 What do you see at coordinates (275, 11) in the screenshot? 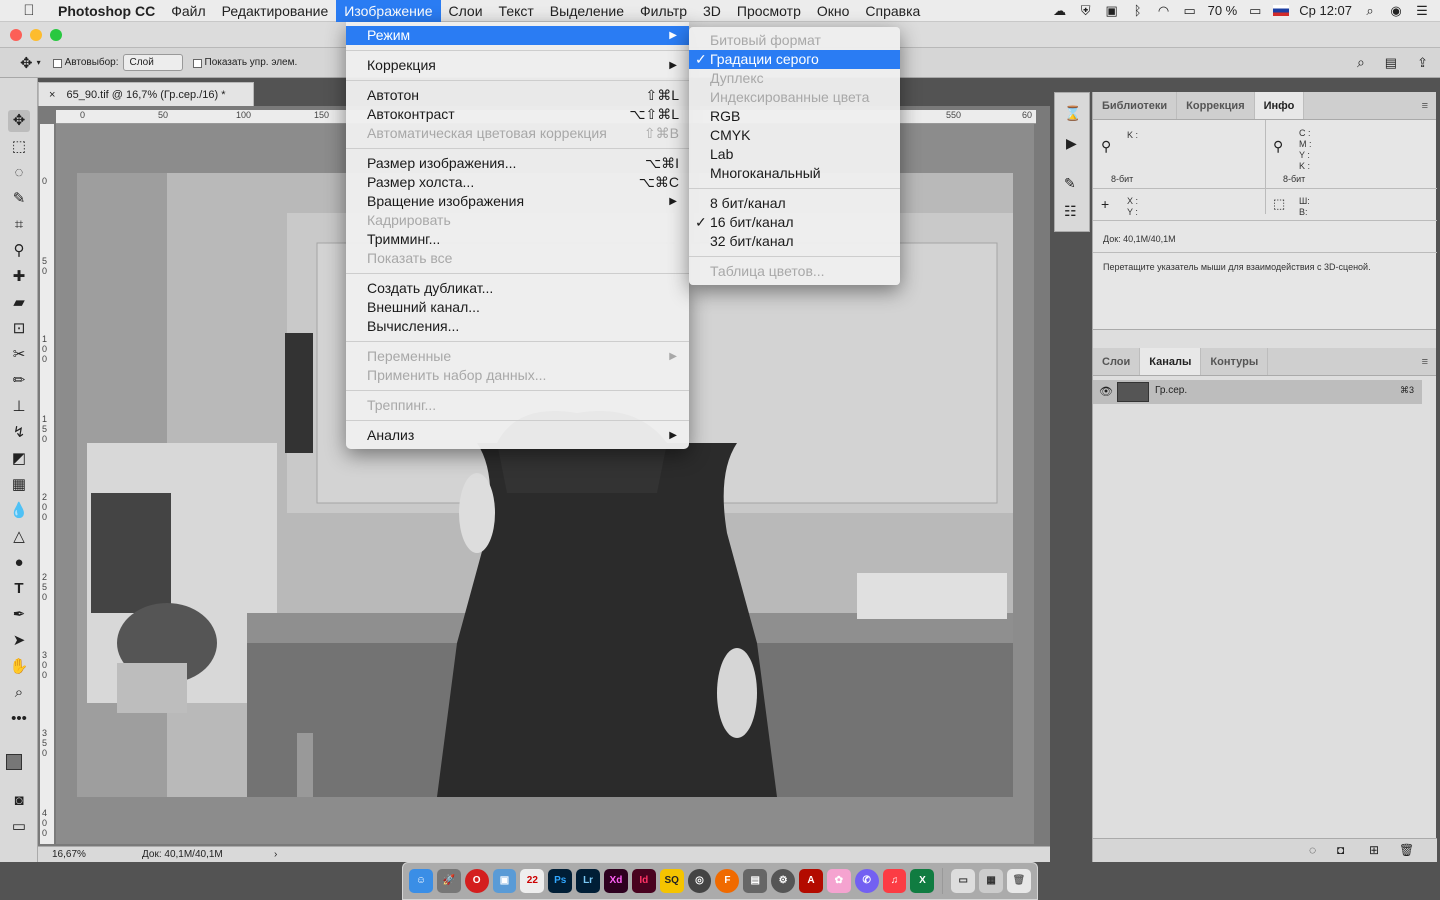
I see `menu-edit: Редактирование` at bounding box center [275, 11].